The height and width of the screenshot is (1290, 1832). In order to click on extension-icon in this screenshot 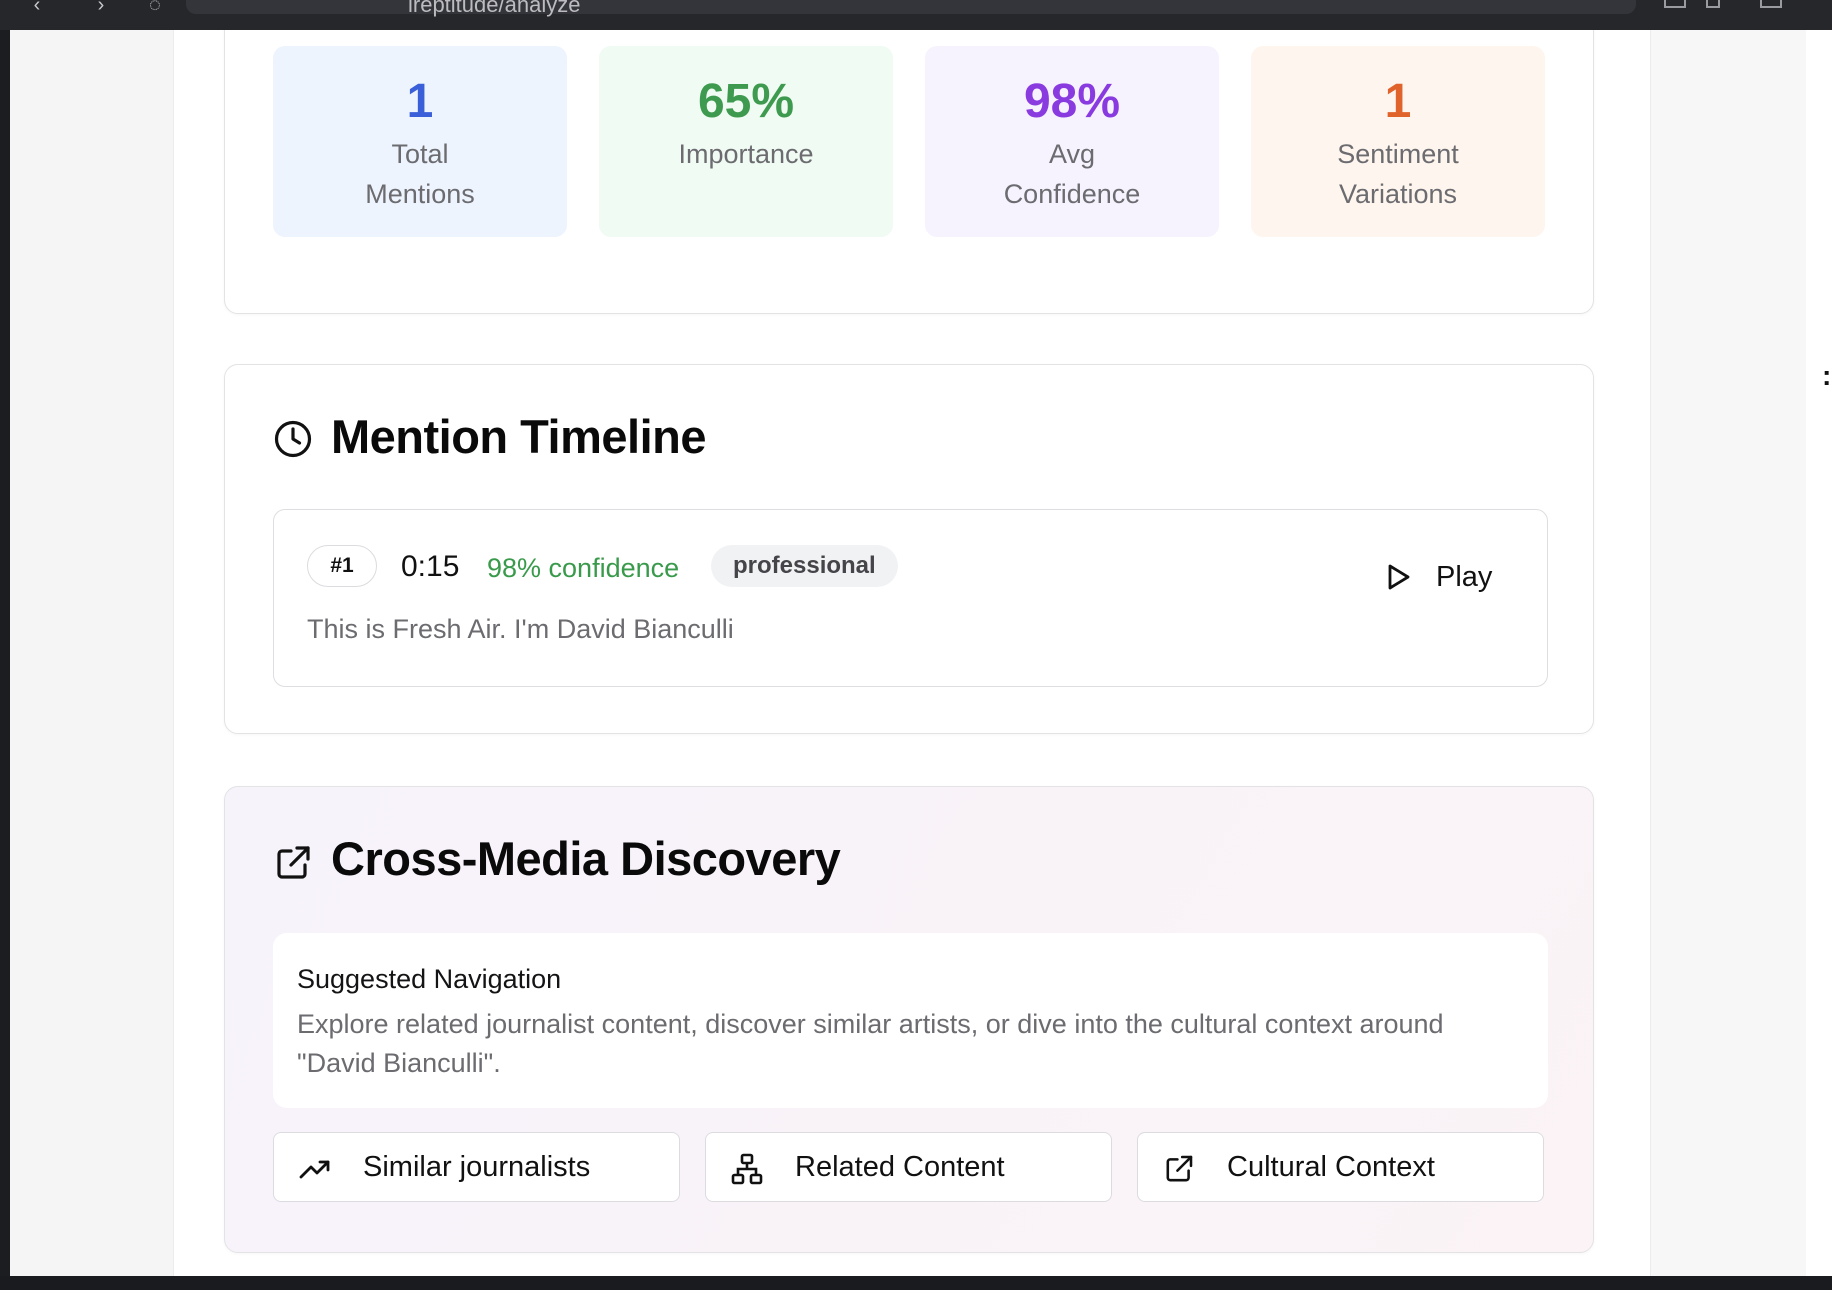, I will do `click(1675, 4)`.